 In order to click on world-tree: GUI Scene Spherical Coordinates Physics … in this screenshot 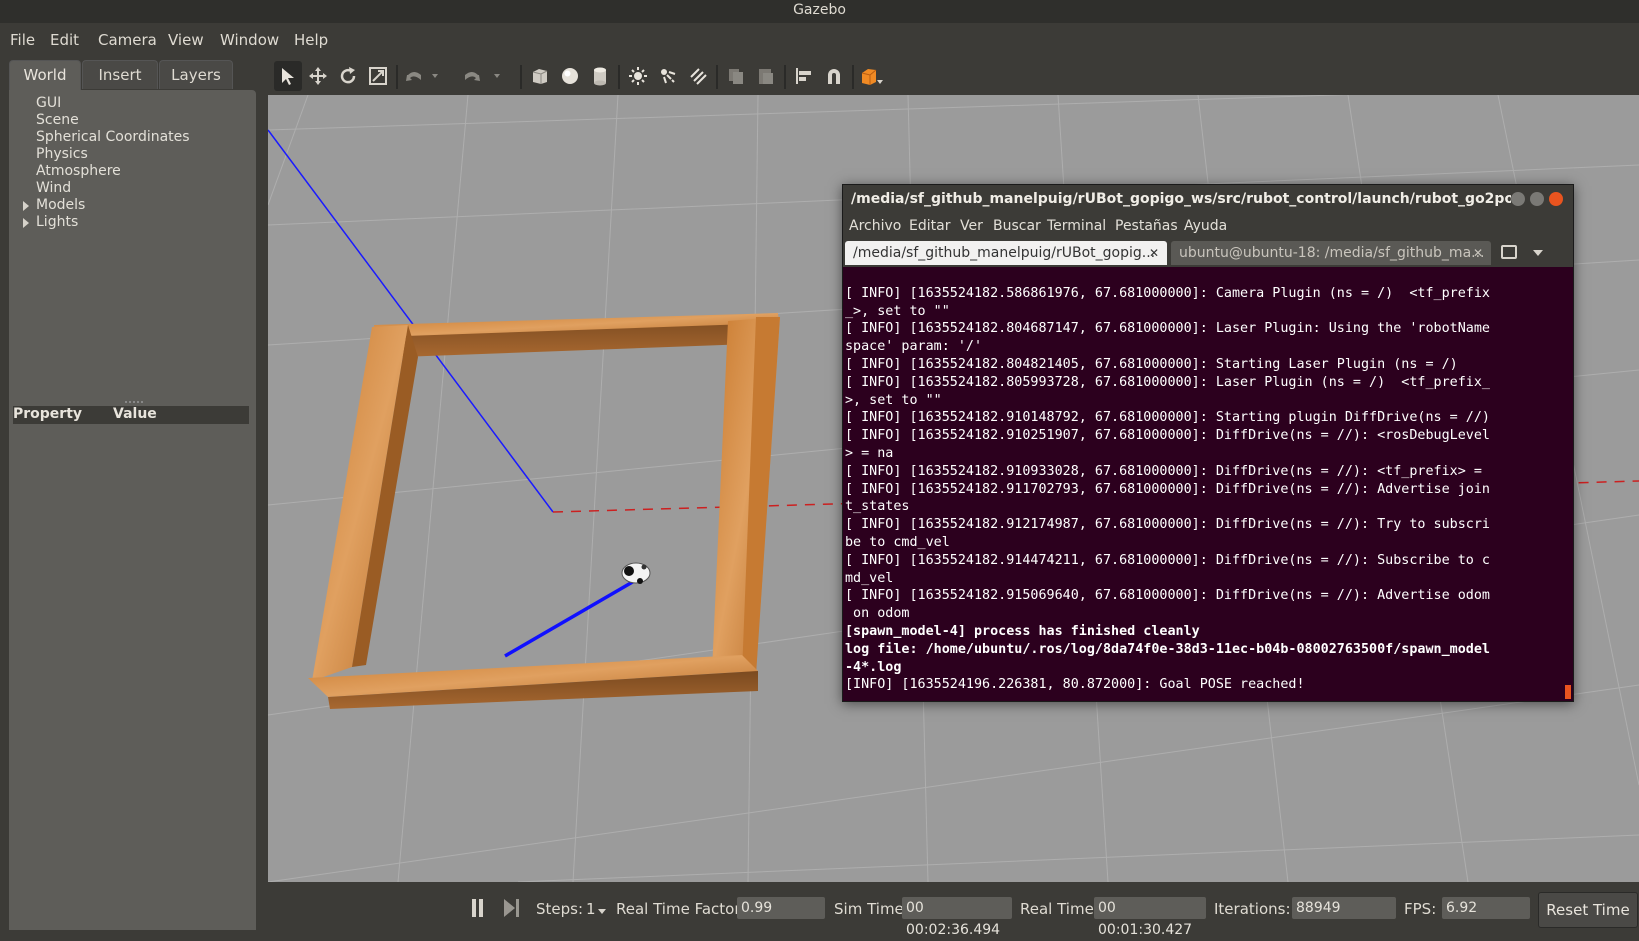, I will do `click(132, 510)`.